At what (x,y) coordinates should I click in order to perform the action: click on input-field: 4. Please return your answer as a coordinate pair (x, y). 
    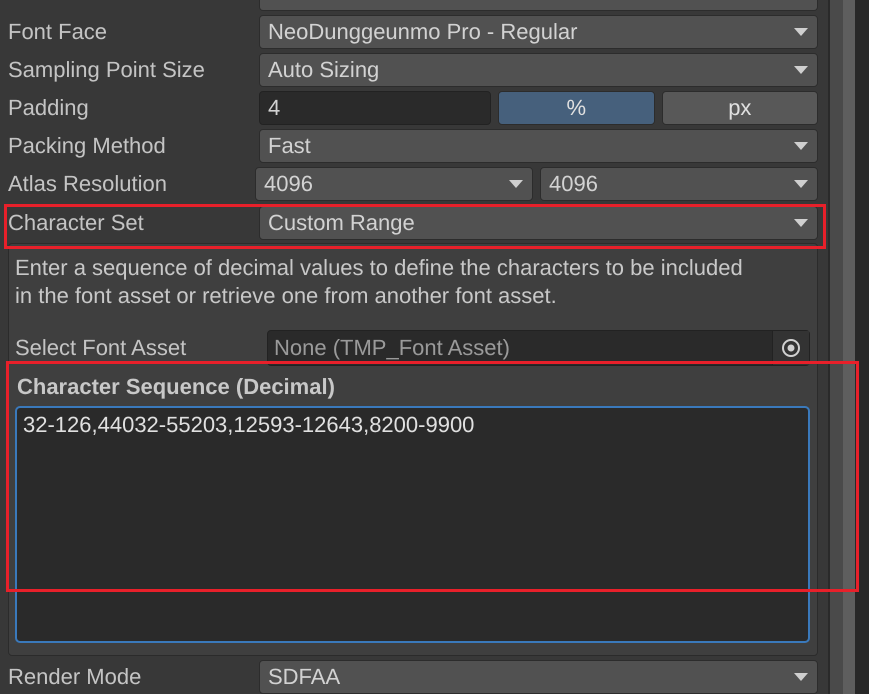
    Looking at the image, I should click on (375, 108).